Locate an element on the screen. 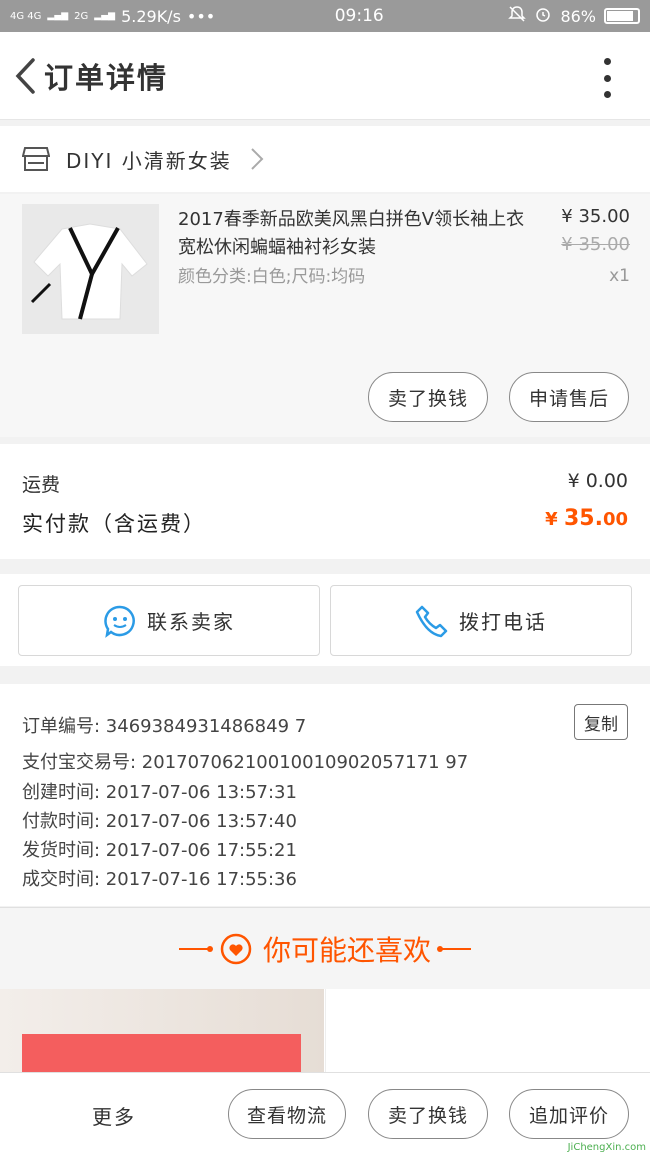 The height and width of the screenshot is (1155, 650). page-title: 订单详情 is located at coordinates (106, 77).